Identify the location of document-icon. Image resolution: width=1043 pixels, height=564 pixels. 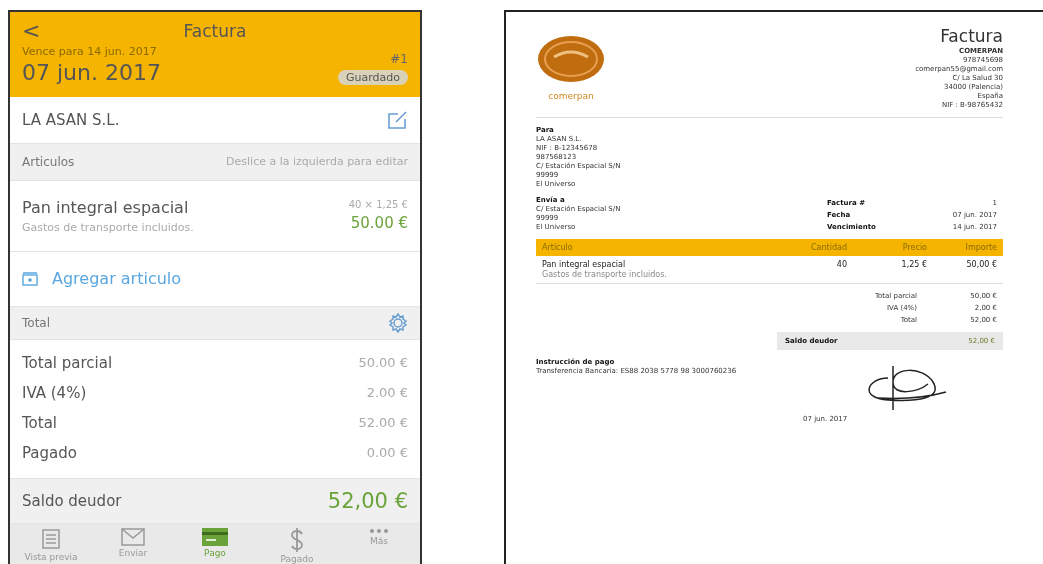
(51, 539).